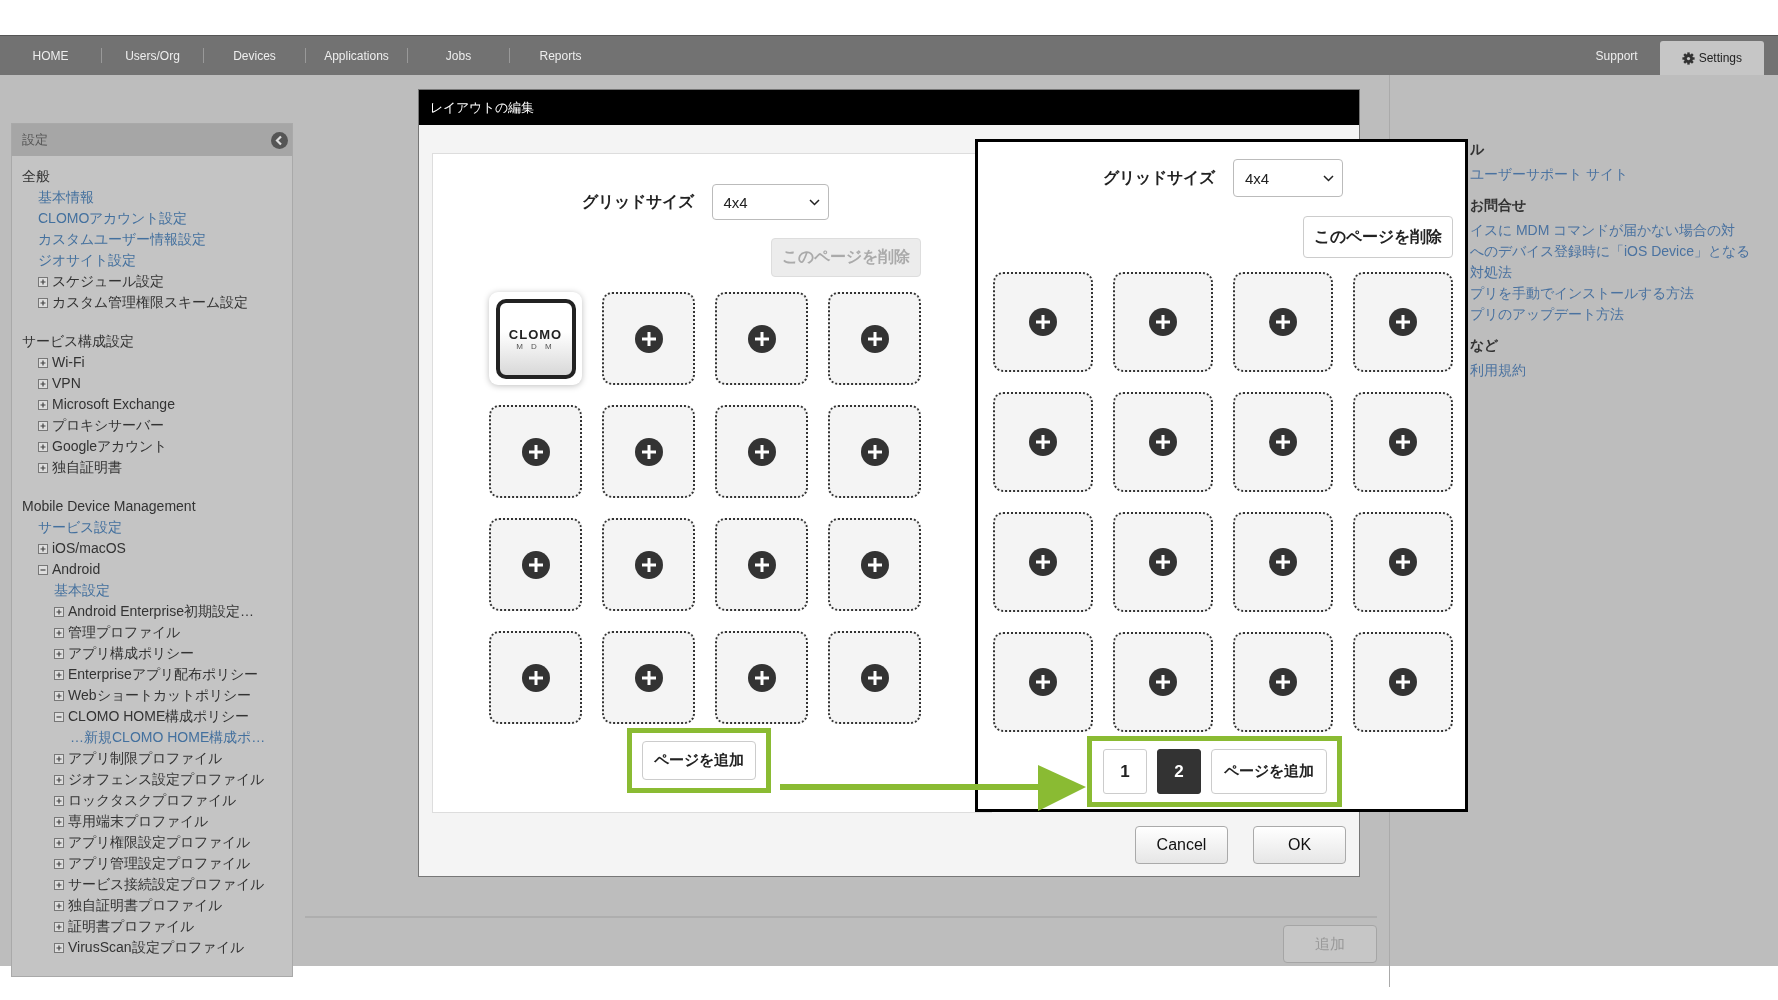 This screenshot has height=1000, width=1778. What do you see at coordinates (76, 569) in the screenshot?
I see `tree-item: Android` at bounding box center [76, 569].